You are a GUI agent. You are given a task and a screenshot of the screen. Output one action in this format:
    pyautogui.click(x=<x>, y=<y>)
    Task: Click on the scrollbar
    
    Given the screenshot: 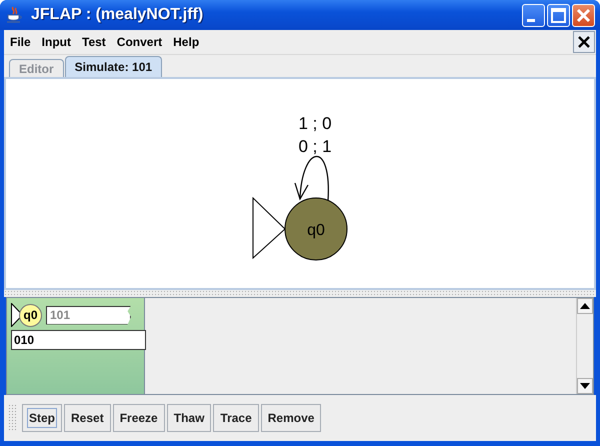 What is the action you would take?
    pyautogui.click(x=584, y=346)
    